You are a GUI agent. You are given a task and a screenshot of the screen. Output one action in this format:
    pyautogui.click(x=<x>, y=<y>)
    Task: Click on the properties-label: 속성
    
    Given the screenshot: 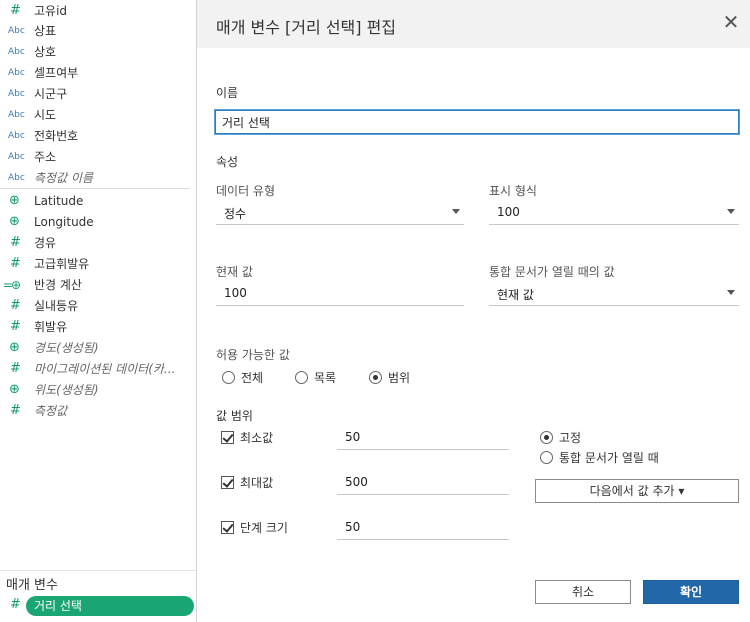 What is the action you would take?
    pyautogui.click(x=227, y=162)
    